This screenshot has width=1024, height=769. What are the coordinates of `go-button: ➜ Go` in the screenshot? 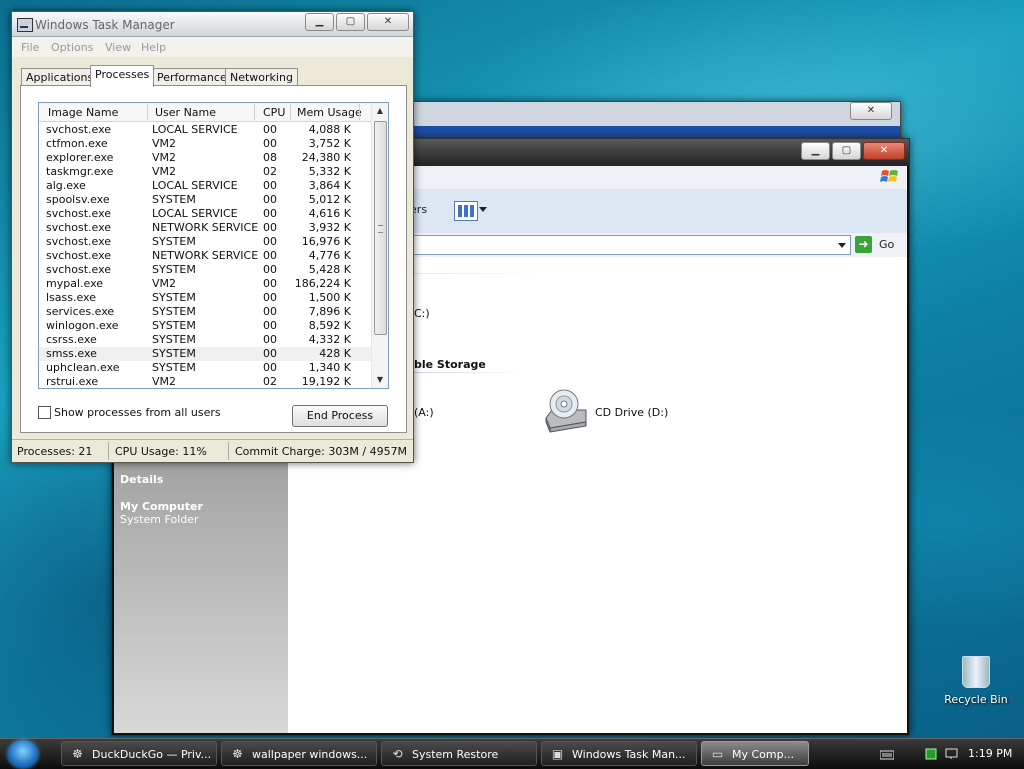 It's located at (880, 245).